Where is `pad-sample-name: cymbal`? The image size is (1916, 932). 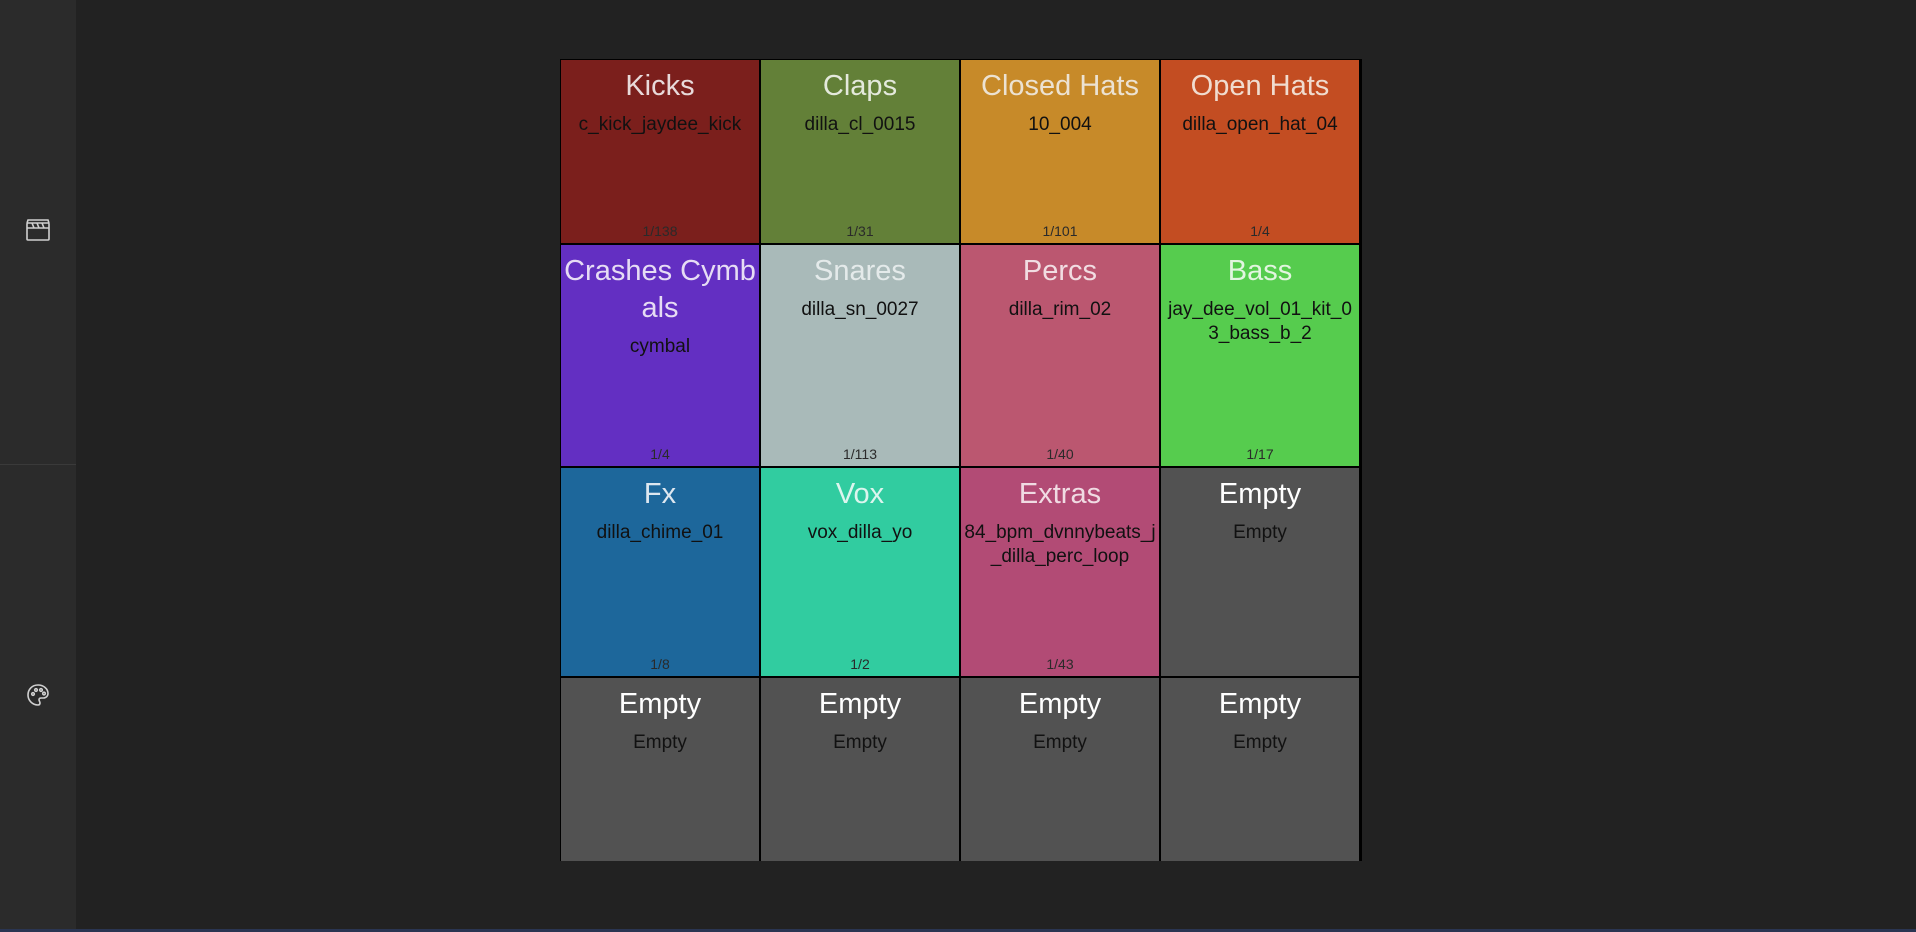
pad-sample-name: cymbal is located at coordinates (660, 346).